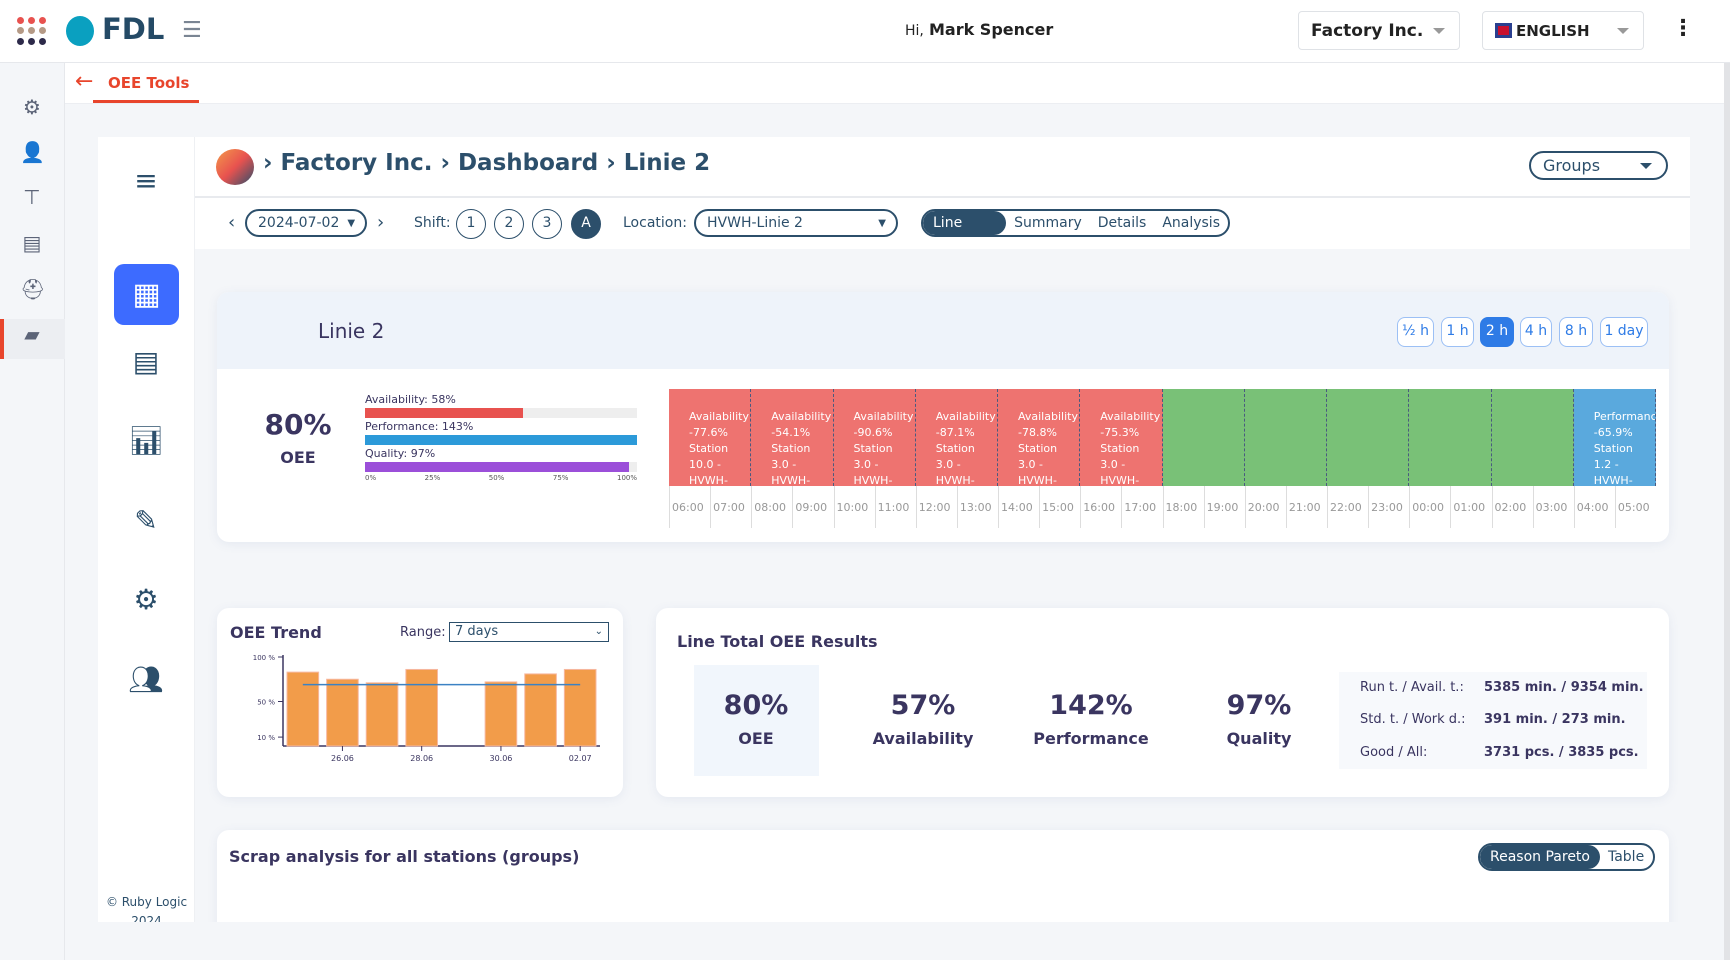 The height and width of the screenshot is (960, 1730). Describe the element at coordinates (146, 181) in the screenshot. I see `hamburger-menu-icon: ≡` at that location.